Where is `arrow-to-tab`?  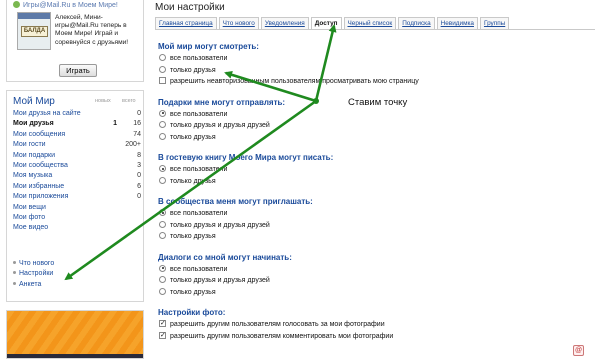 arrow-to-tab is located at coordinates (325, 63).